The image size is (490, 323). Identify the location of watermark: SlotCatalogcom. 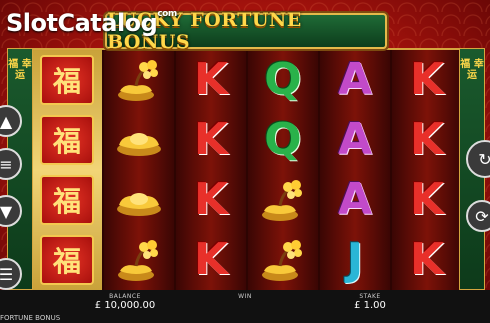
(91, 23).